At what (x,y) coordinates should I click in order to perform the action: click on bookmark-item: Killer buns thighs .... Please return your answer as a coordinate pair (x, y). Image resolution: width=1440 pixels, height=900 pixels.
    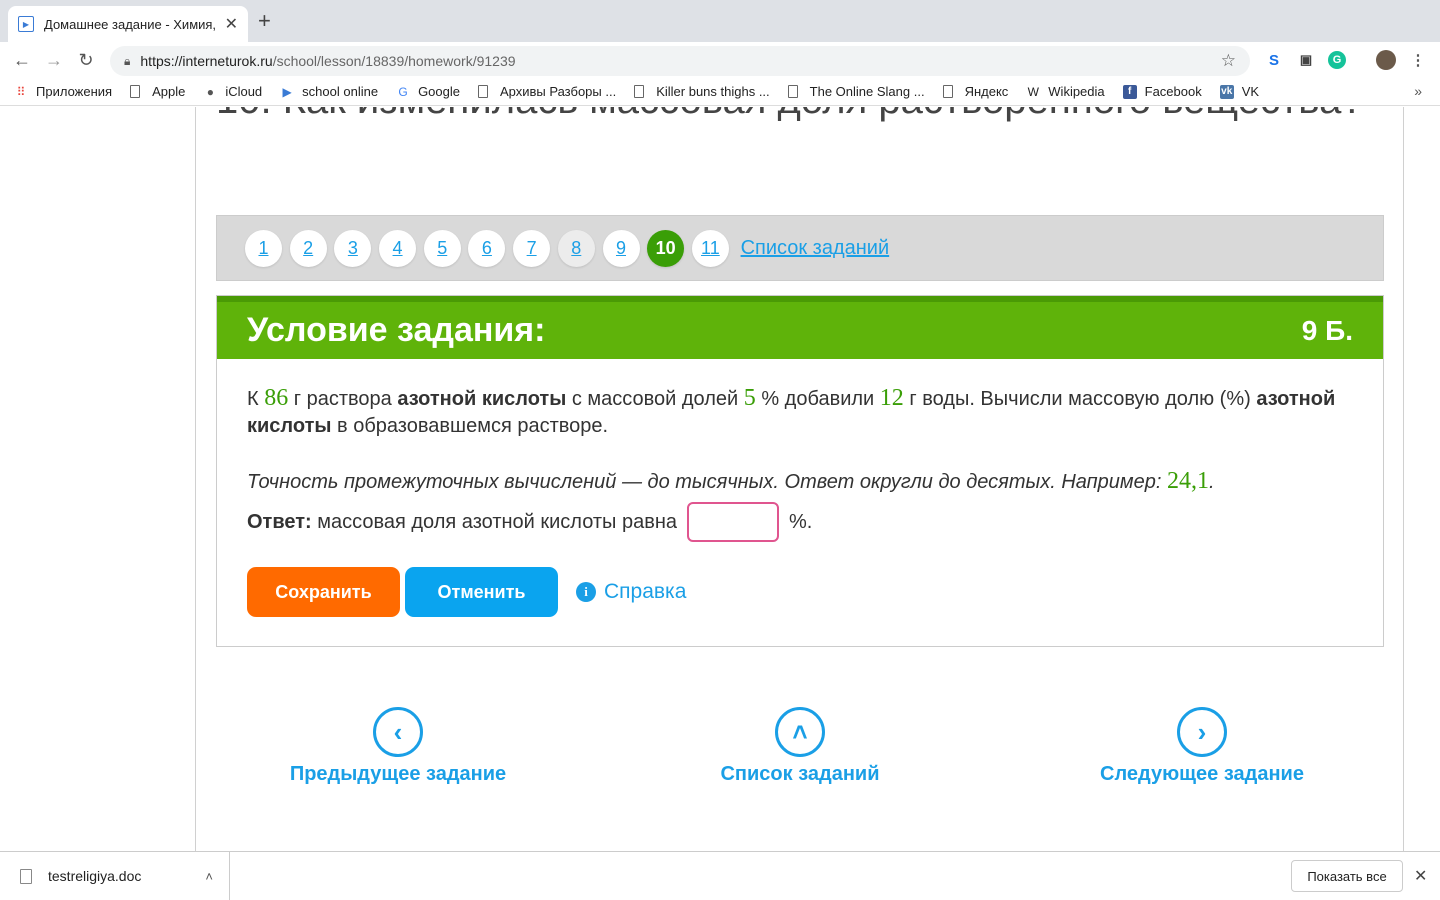
    Looking at the image, I should click on (702, 91).